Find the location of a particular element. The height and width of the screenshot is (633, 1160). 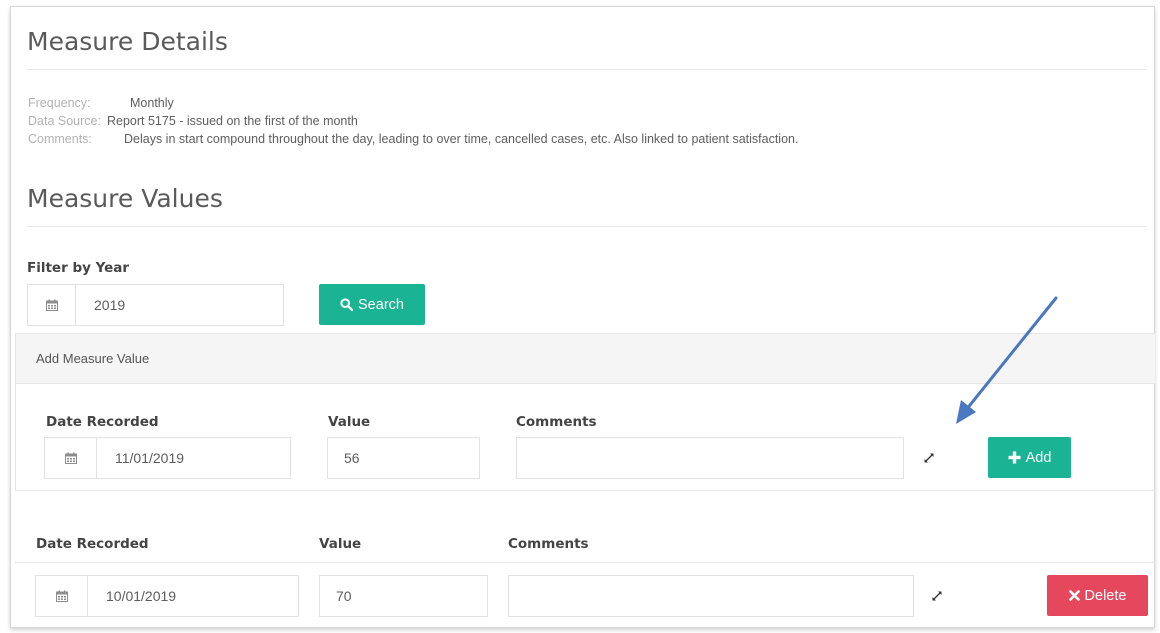

frequency-row: Frequency: Monthly is located at coordinates (413, 103).